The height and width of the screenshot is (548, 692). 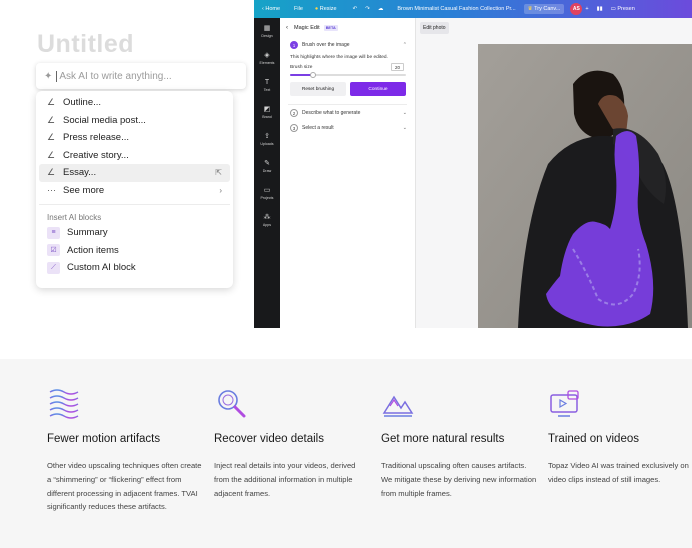 What do you see at coordinates (586, 9) in the screenshot?
I see `add-collaborator-icon: +` at bounding box center [586, 9].